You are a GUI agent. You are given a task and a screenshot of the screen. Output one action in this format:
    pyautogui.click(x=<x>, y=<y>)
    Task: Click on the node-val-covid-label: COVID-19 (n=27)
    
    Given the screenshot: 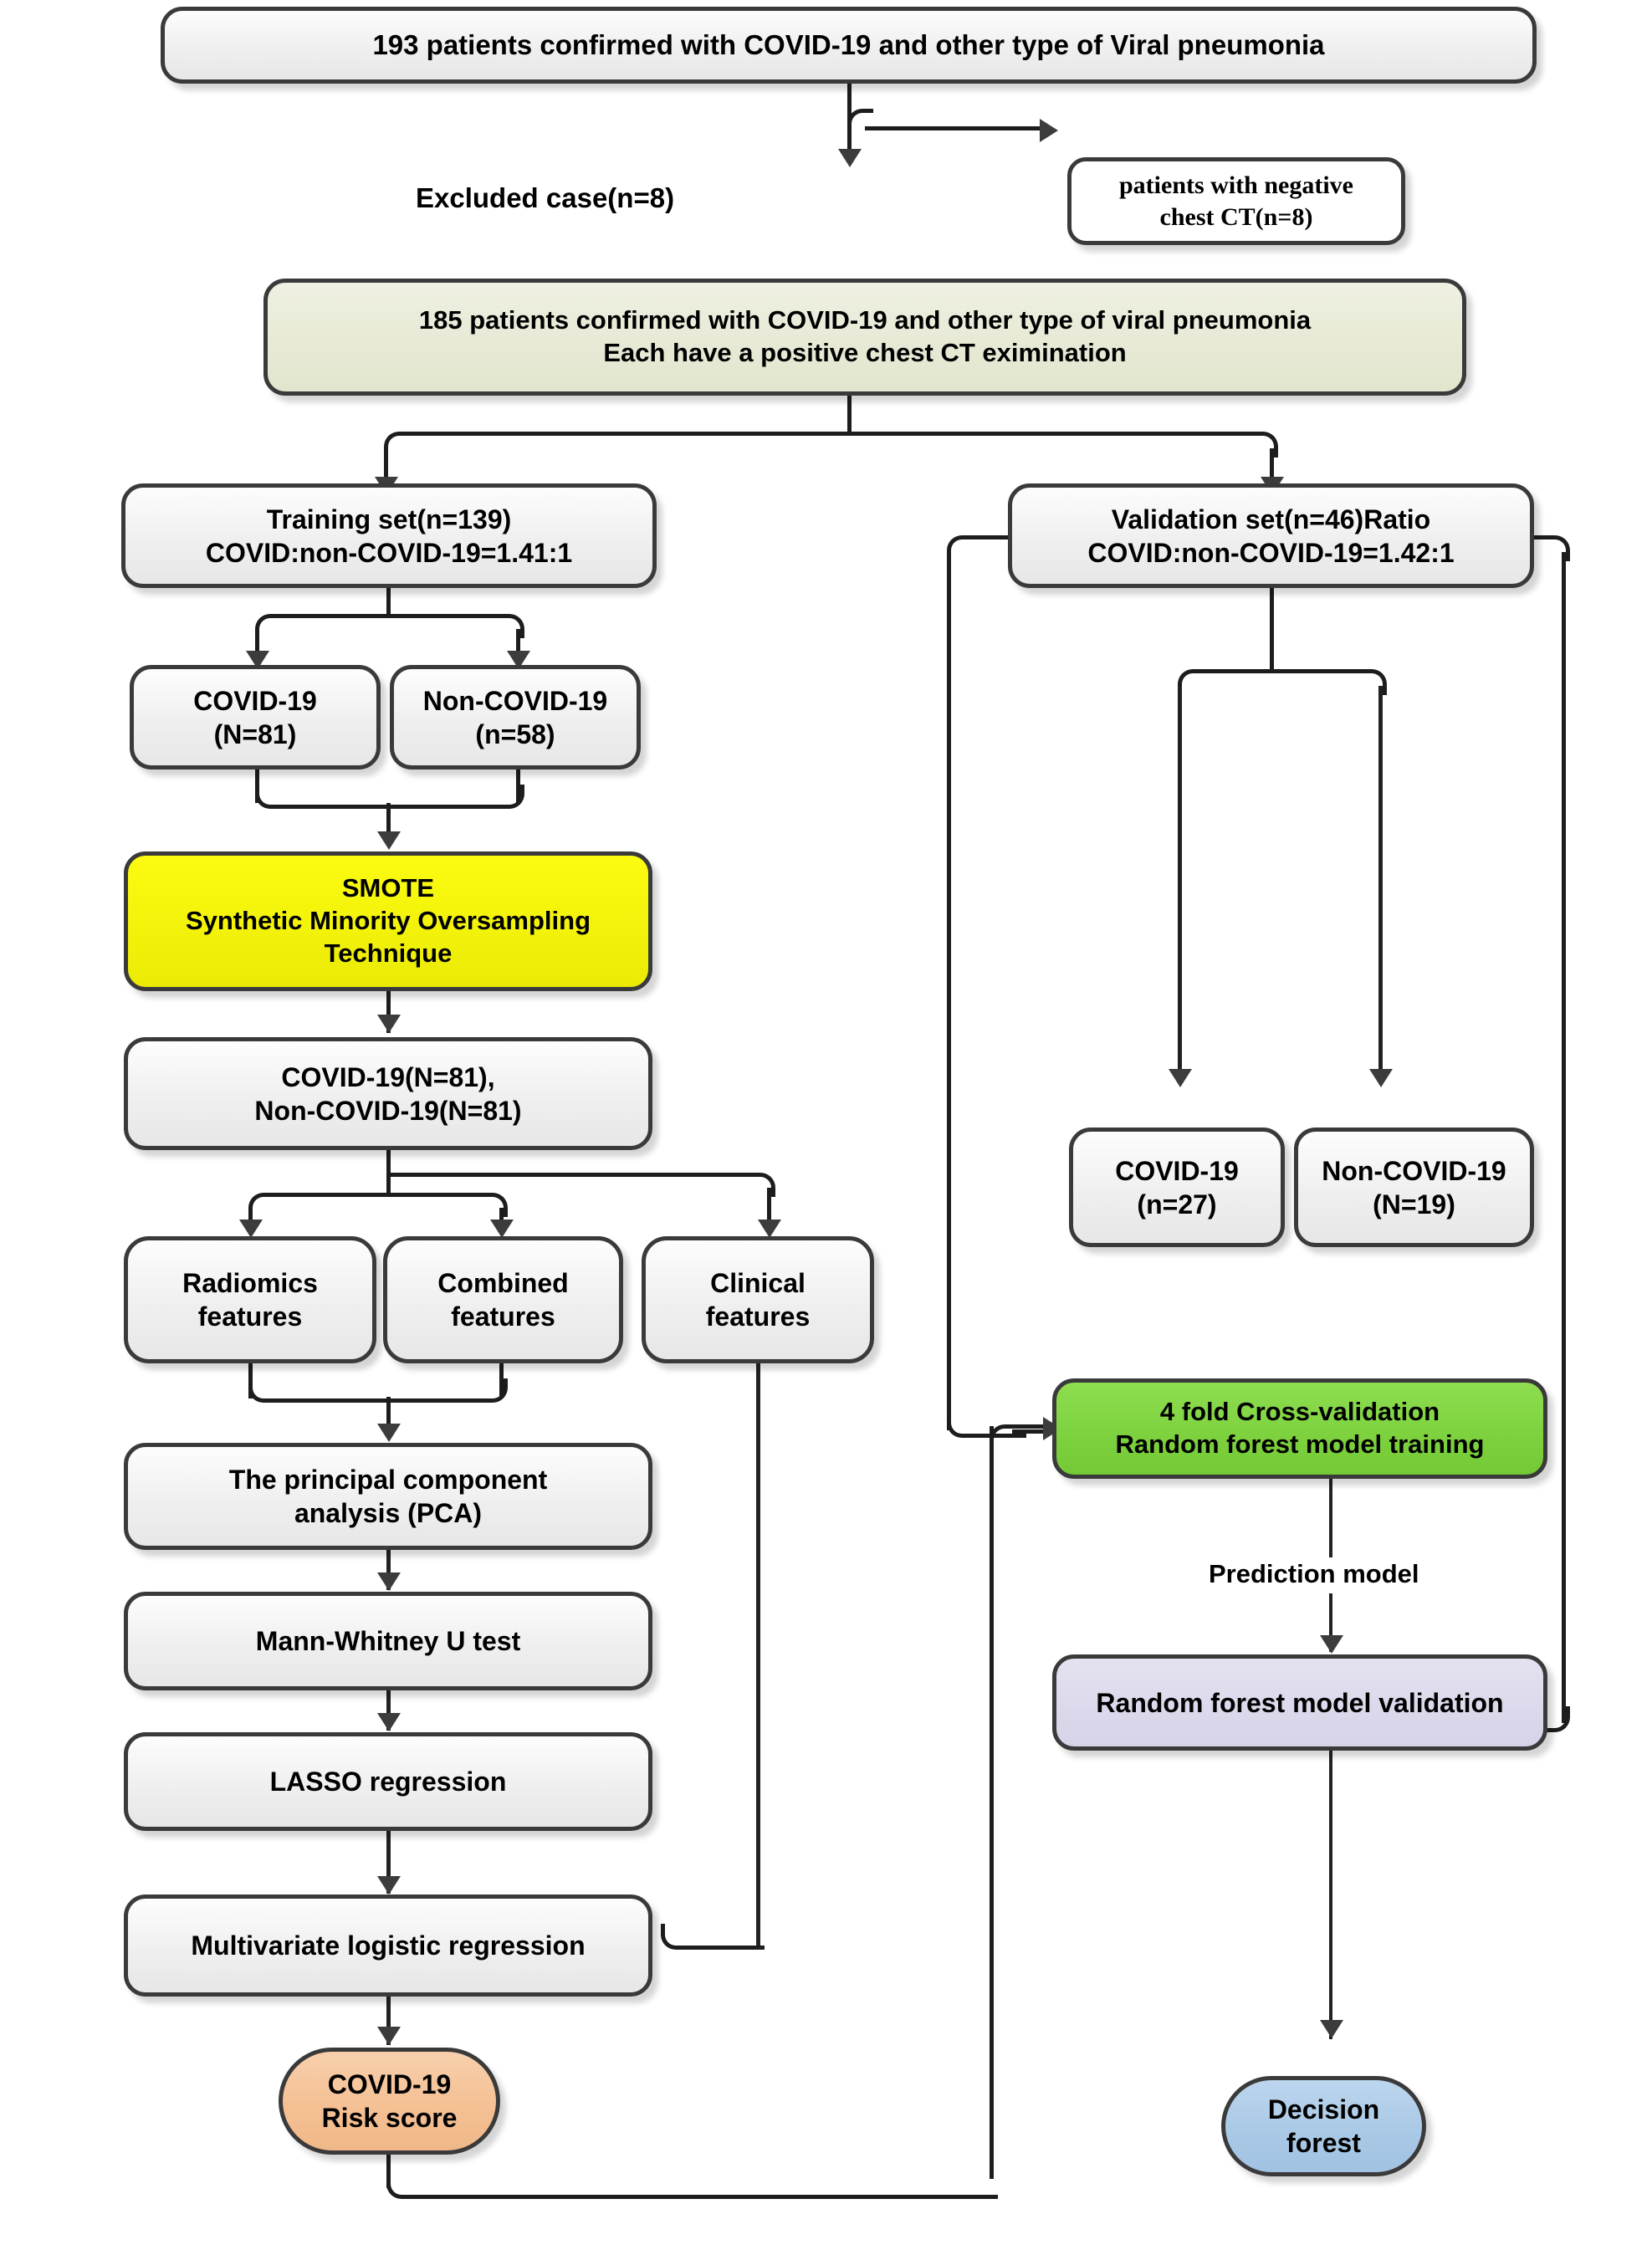 What is the action you would take?
    pyautogui.click(x=1177, y=1187)
    